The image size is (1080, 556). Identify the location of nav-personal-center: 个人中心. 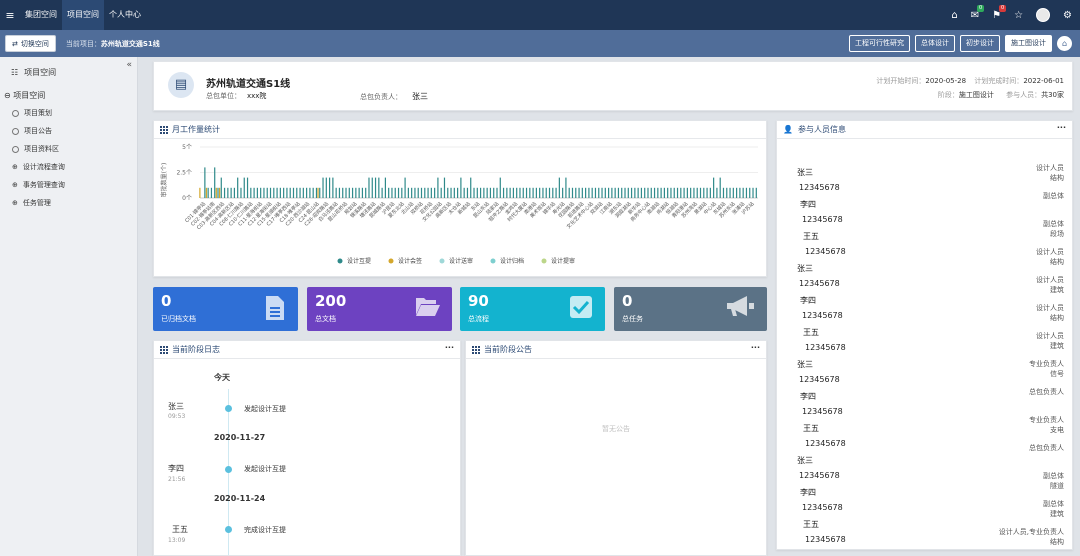
(125, 15).